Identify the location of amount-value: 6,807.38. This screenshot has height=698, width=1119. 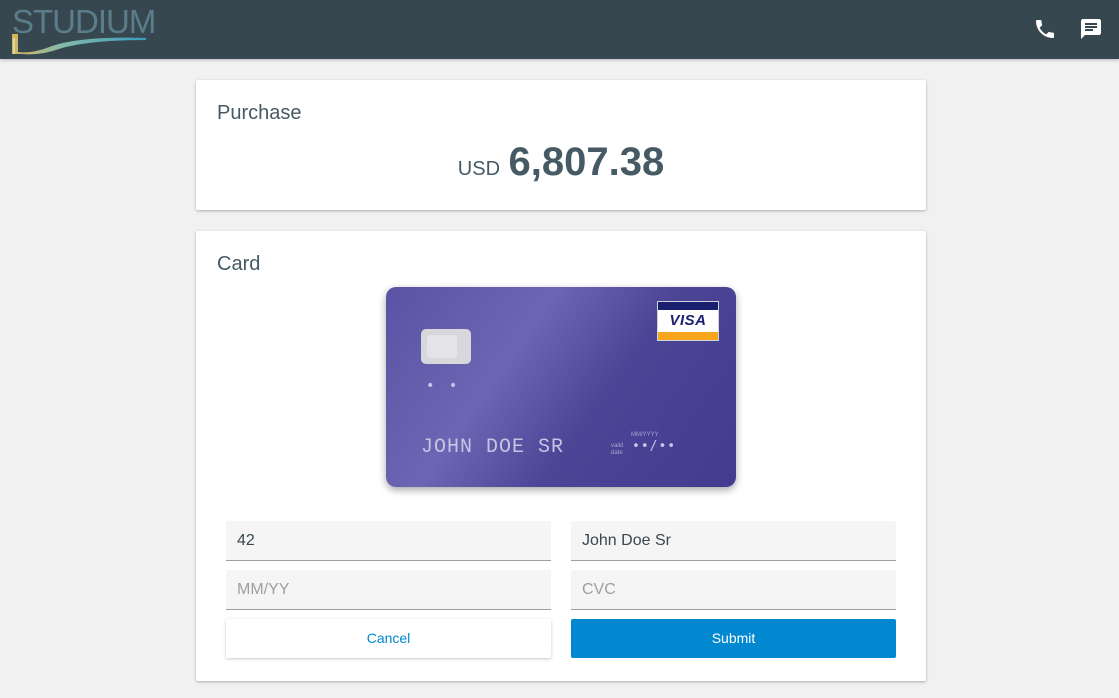
(586, 162).